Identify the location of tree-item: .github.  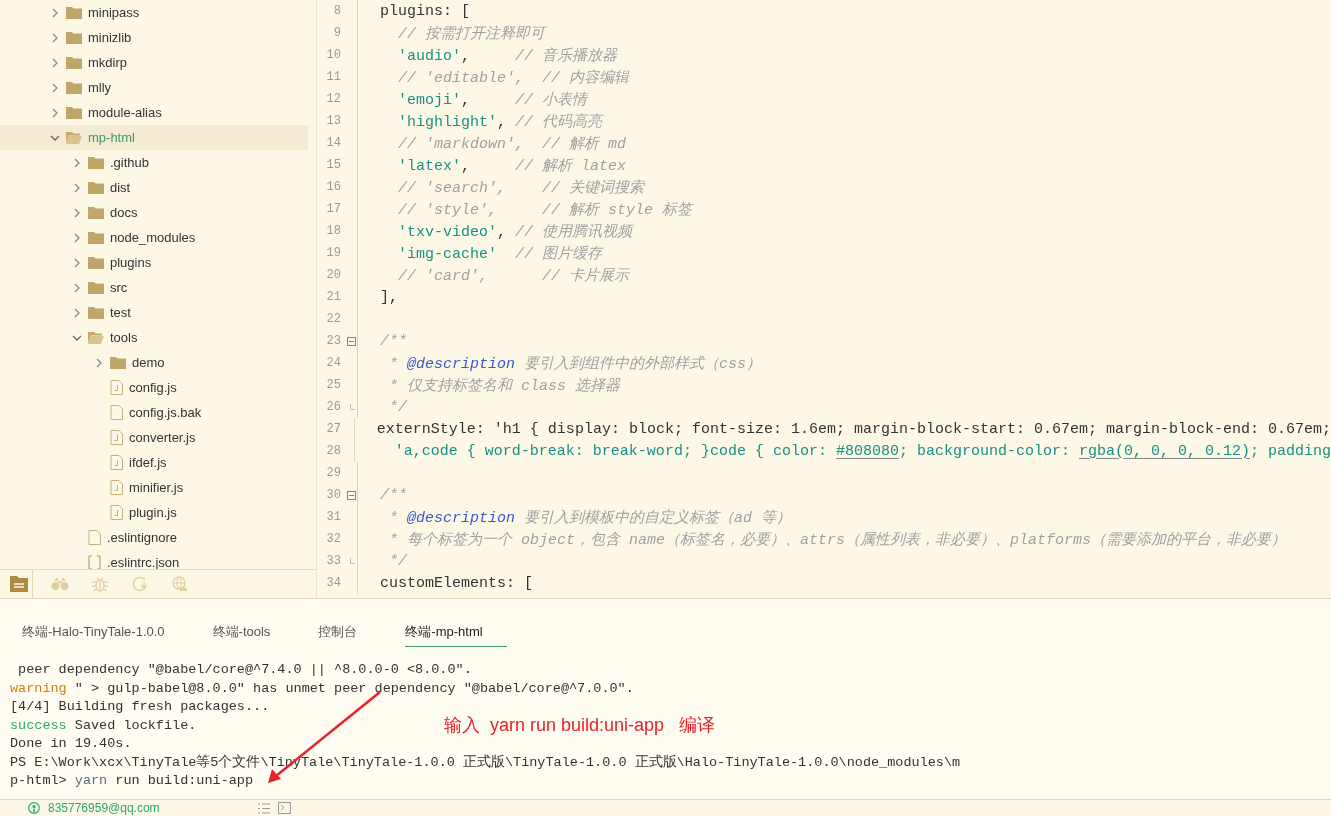
(158, 162).